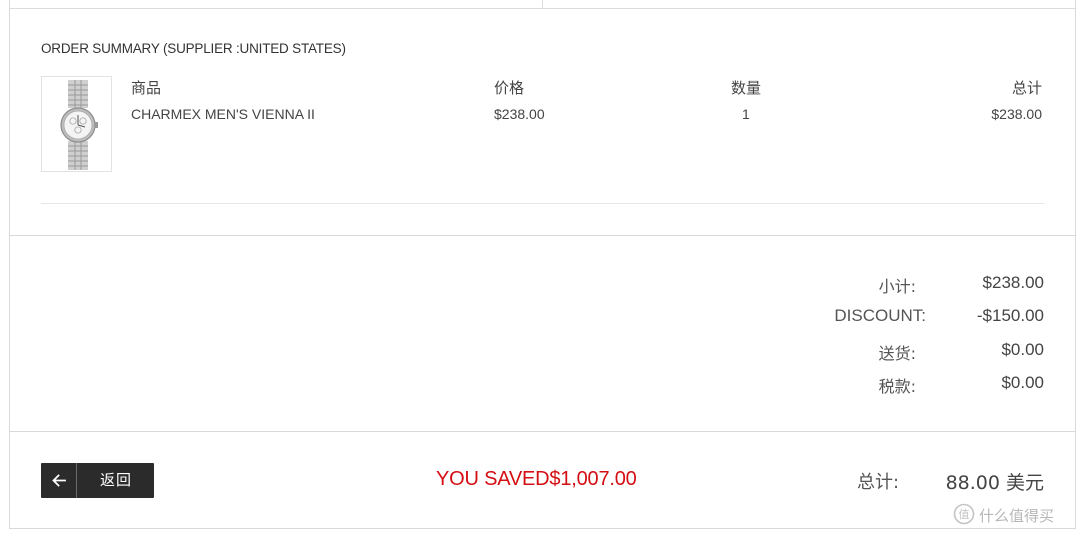 The image size is (1080, 536). I want to click on shipping-value: $0.00, so click(1022, 349).